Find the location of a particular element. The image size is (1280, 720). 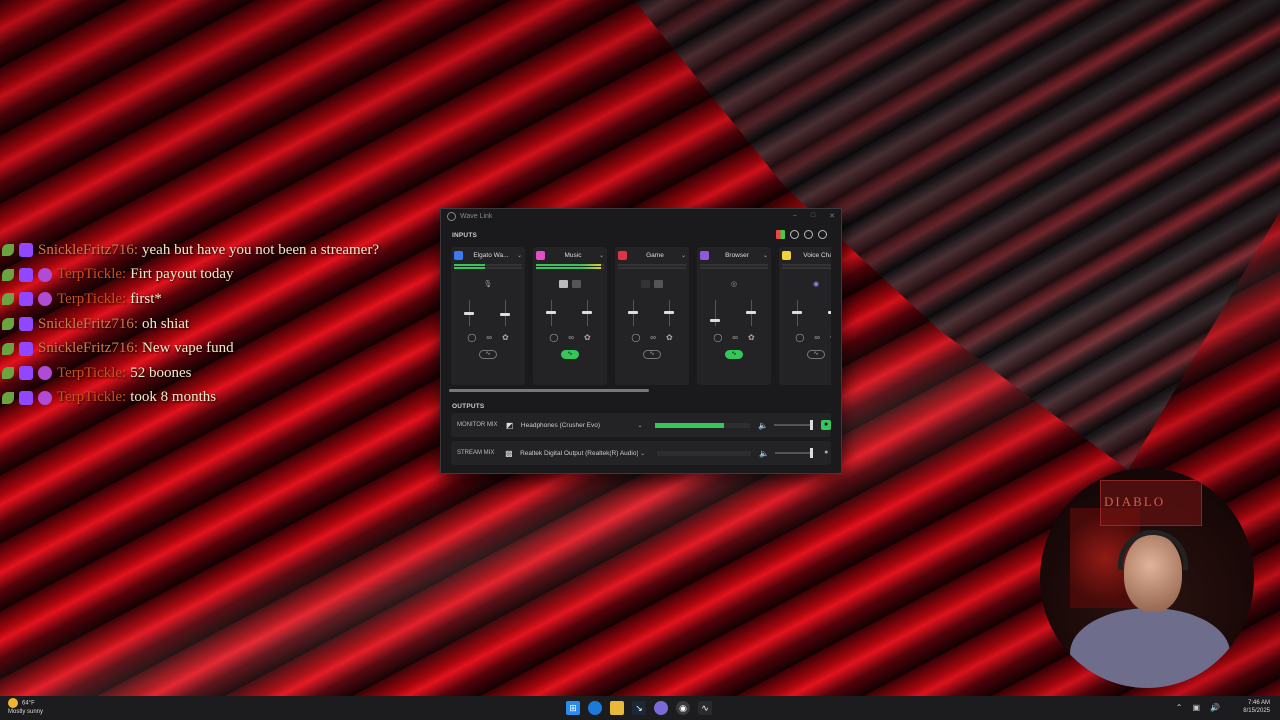

channel-header: Voice Chat⌄ is located at coordinates (805, 255).